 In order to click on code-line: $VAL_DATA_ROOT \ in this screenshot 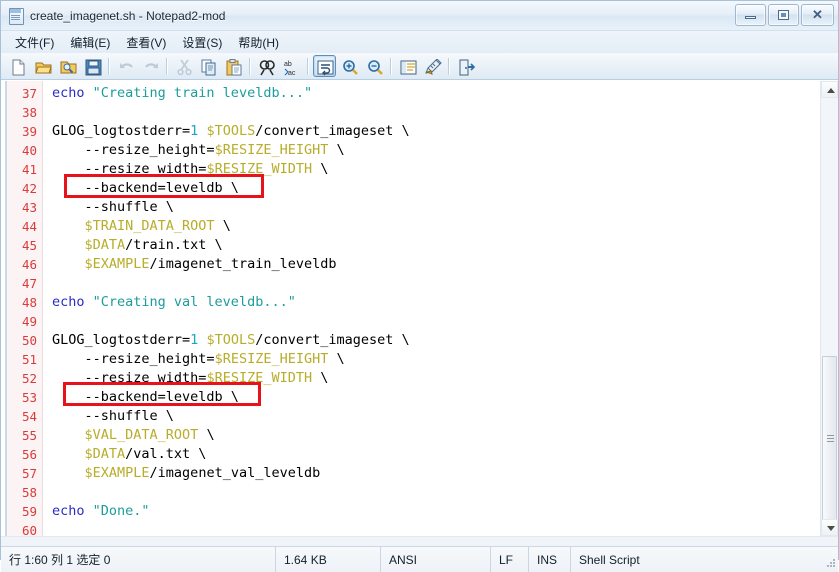, I will do `click(436, 435)`.